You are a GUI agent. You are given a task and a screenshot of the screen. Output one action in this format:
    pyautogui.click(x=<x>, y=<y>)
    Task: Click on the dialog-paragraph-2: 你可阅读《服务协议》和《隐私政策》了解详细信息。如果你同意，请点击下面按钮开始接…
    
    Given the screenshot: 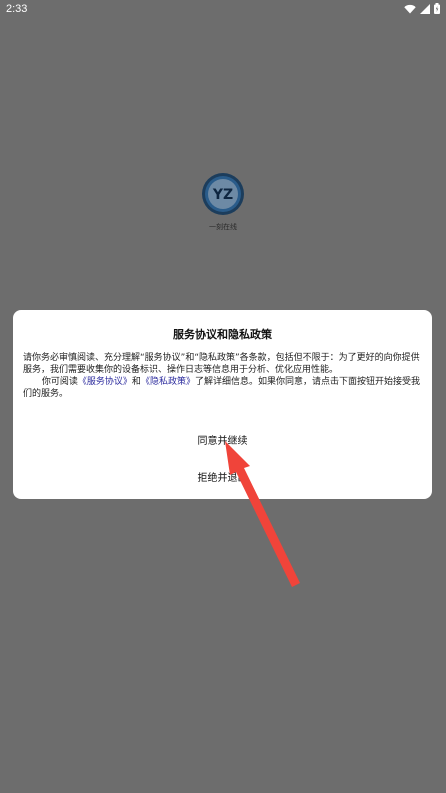 What is the action you would take?
    pyautogui.click(x=223, y=388)
    